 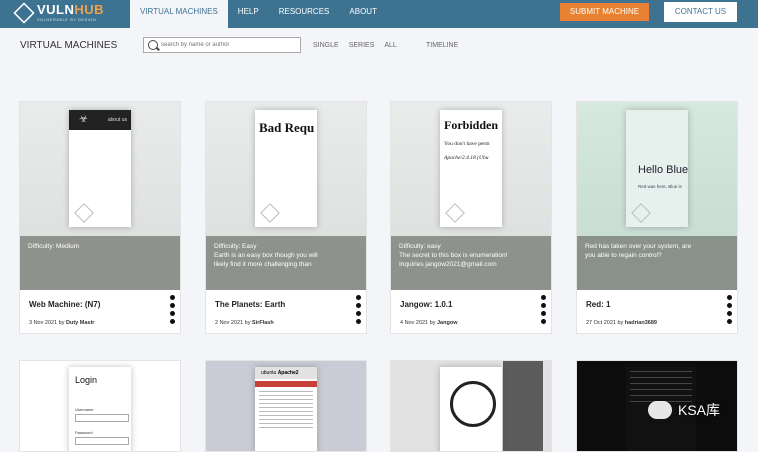 I want to click on main-nav: VIRTUAL MACHINES HELP RESOURCES ABOUT, so click(x=258, y=14).